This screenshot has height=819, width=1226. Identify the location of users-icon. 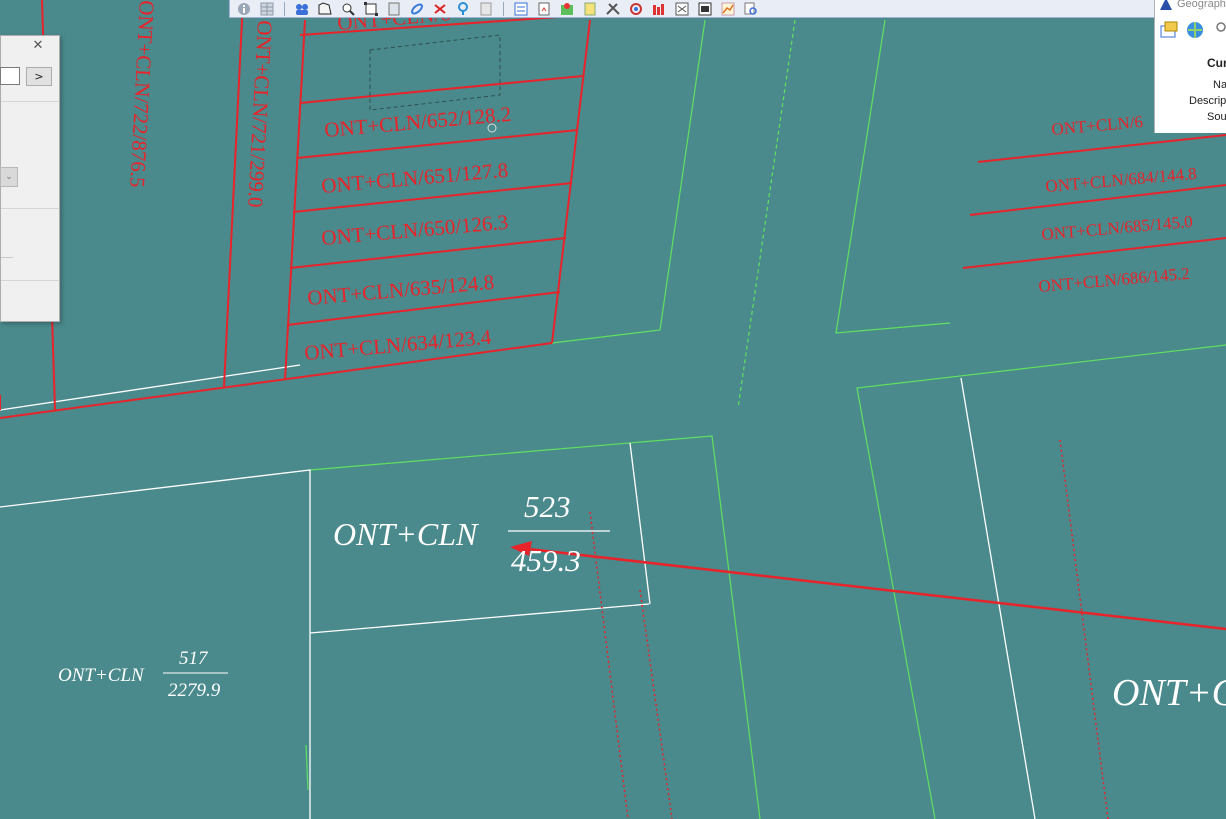
(302, 9).